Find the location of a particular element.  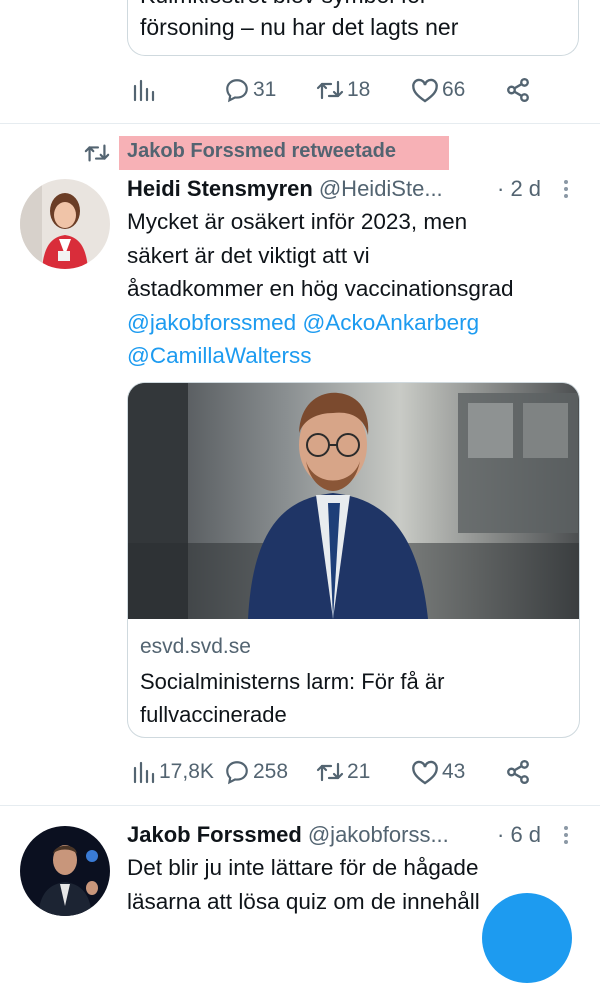

reply-count: 31 is located at coordinates (265, 89).